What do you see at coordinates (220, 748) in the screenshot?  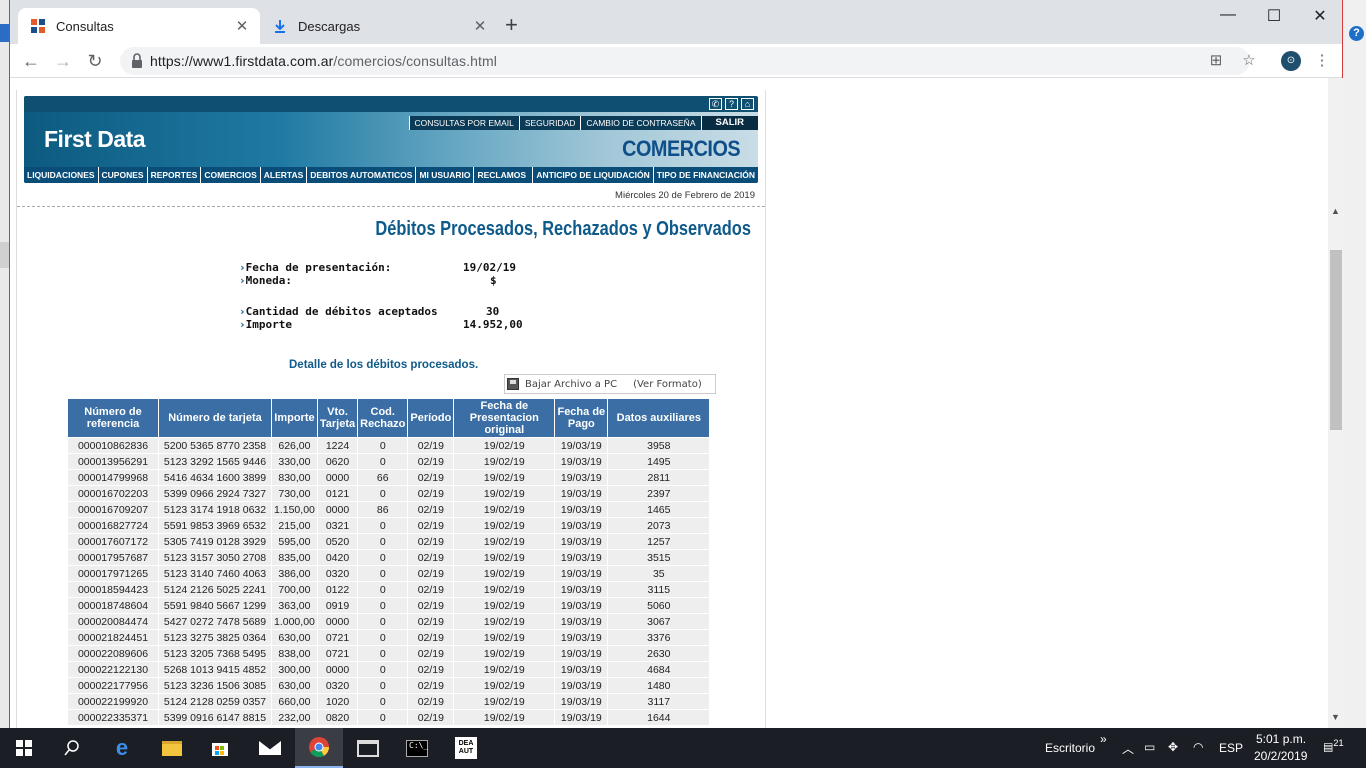 I see `store-icon` at bounding box center [220, 748].